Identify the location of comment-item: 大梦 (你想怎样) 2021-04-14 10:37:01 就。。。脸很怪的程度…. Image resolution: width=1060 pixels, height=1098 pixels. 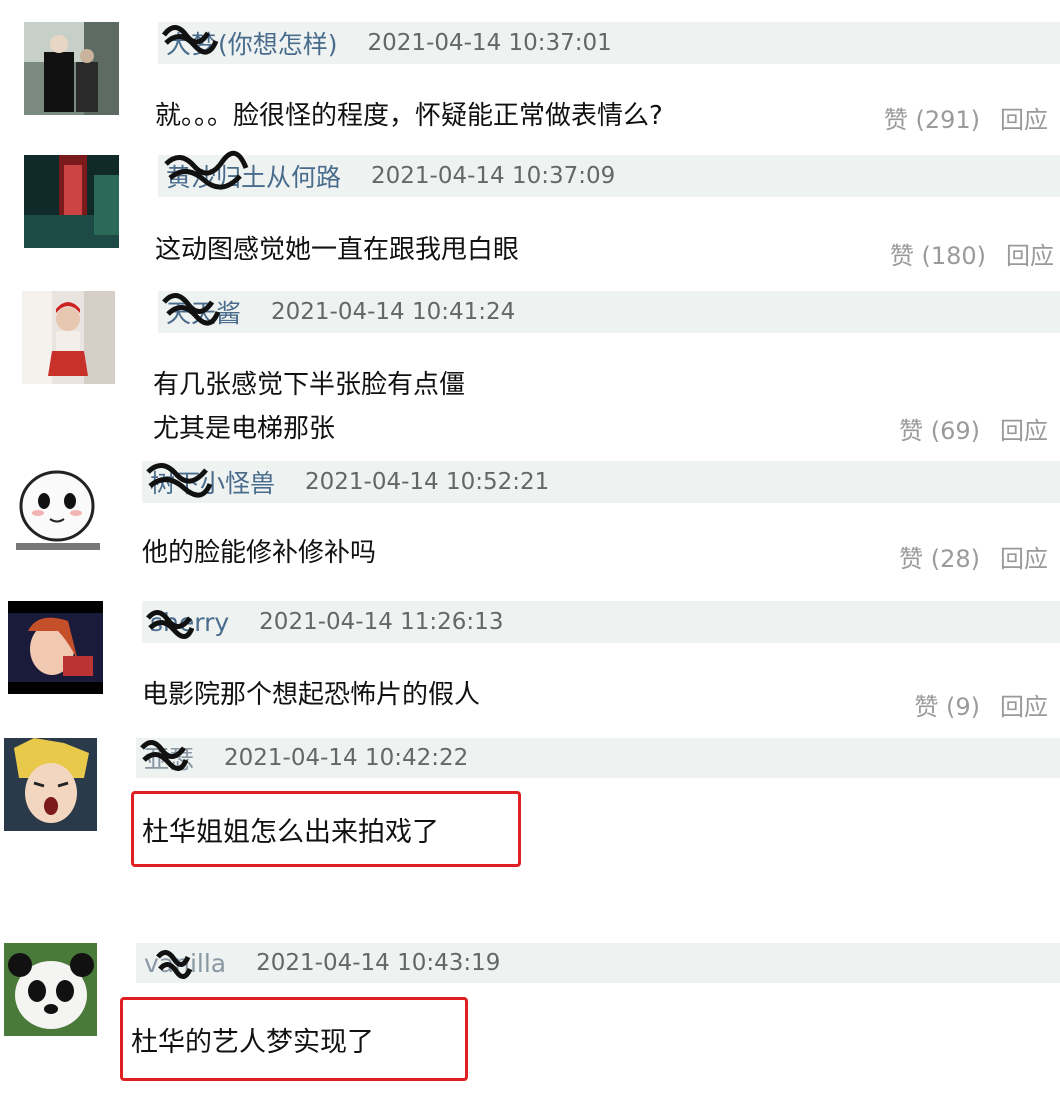
(530, 75).